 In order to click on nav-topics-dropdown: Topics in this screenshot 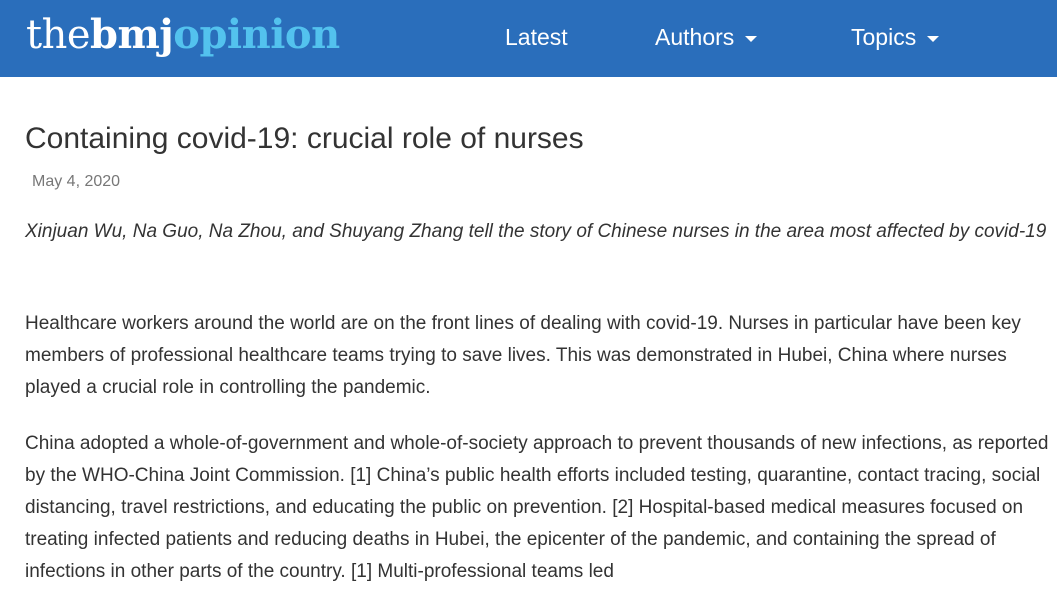, I will do `click(895, 37)`.